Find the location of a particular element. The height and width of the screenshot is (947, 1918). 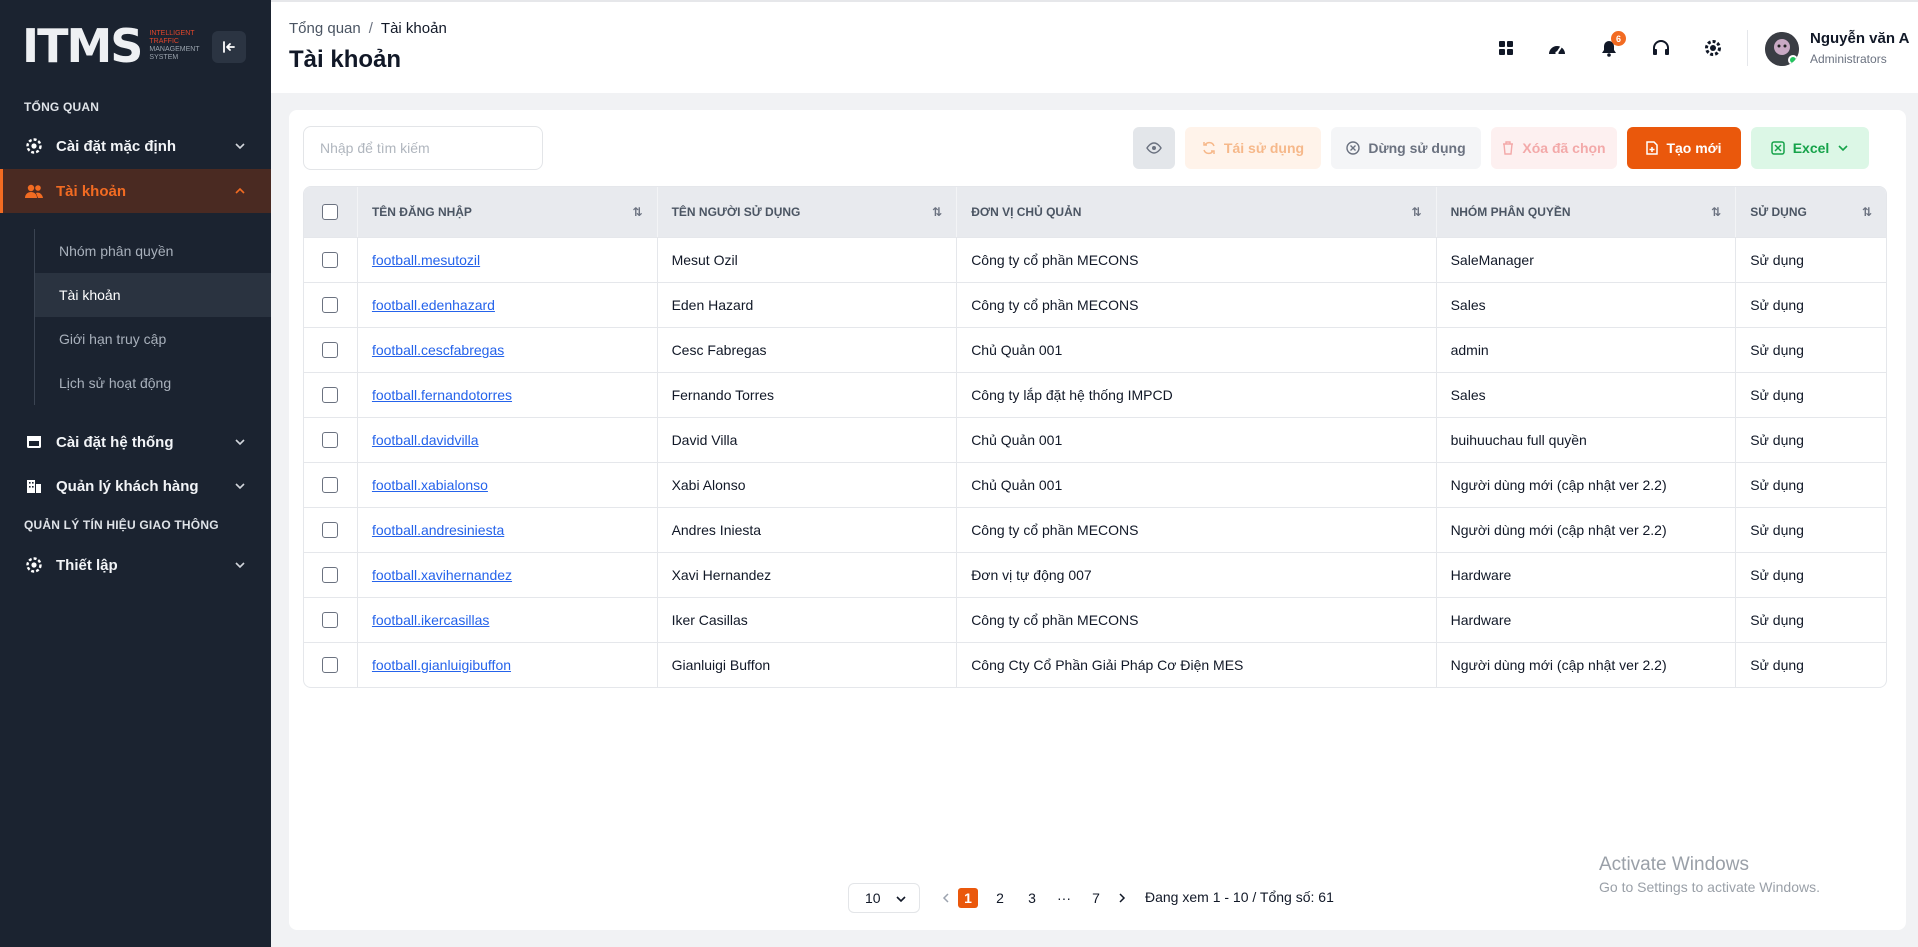

column-header-permission-group: NHÓM PHÂN QUYỀN ⇅ is located at coordinates (1587, 212).